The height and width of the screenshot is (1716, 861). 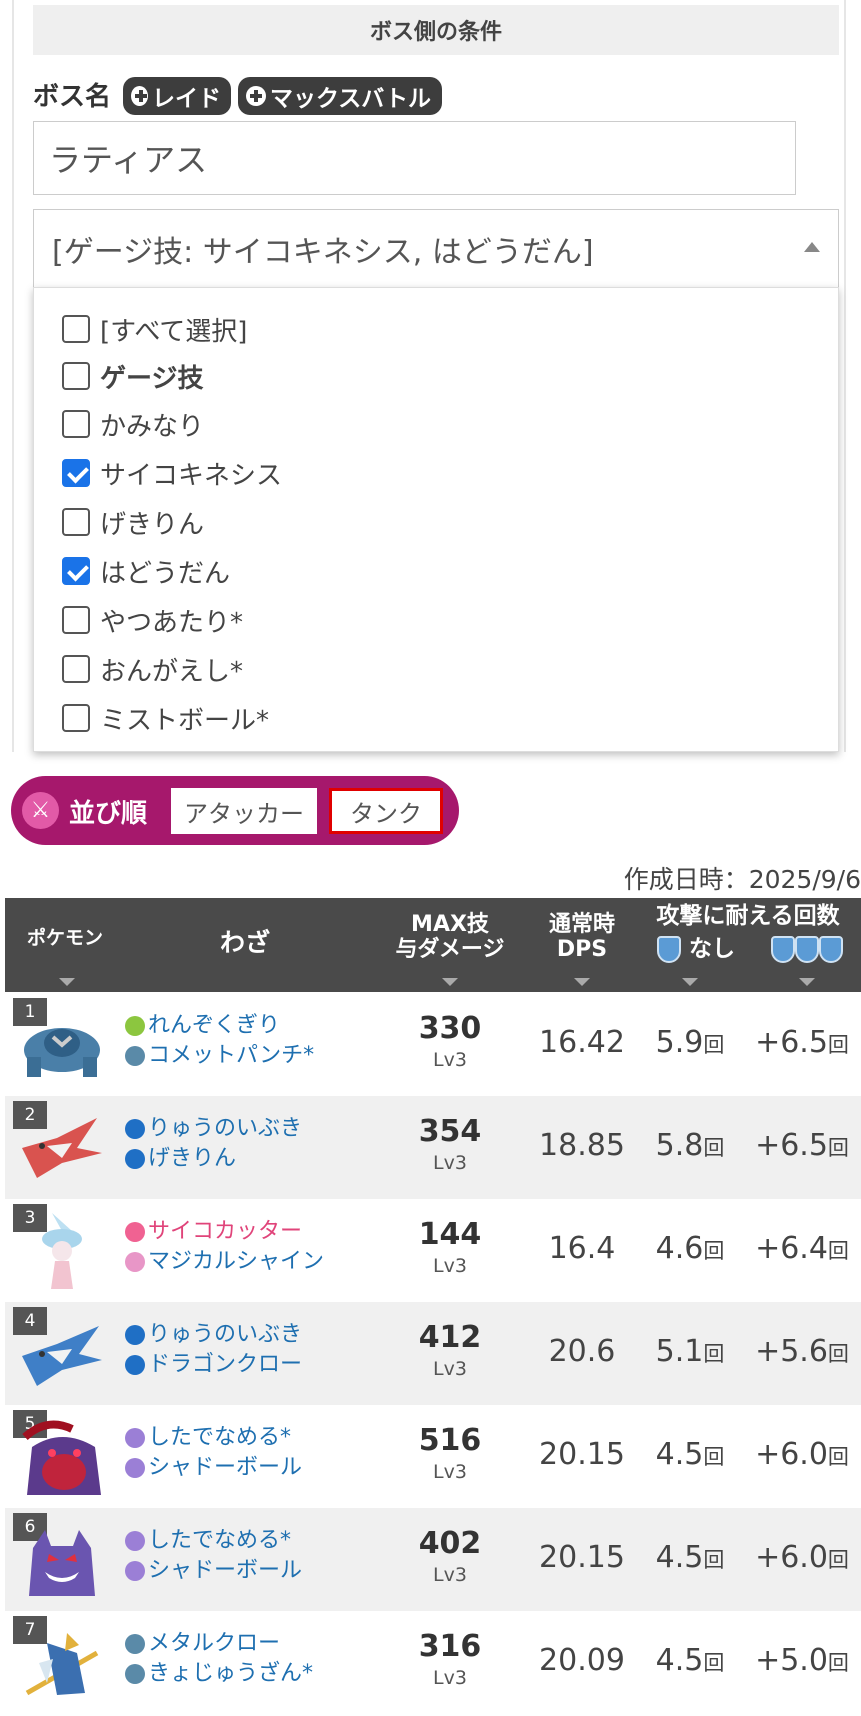 I want to click on option-charged-move: ゲージ技, so click(x=132, y=376).